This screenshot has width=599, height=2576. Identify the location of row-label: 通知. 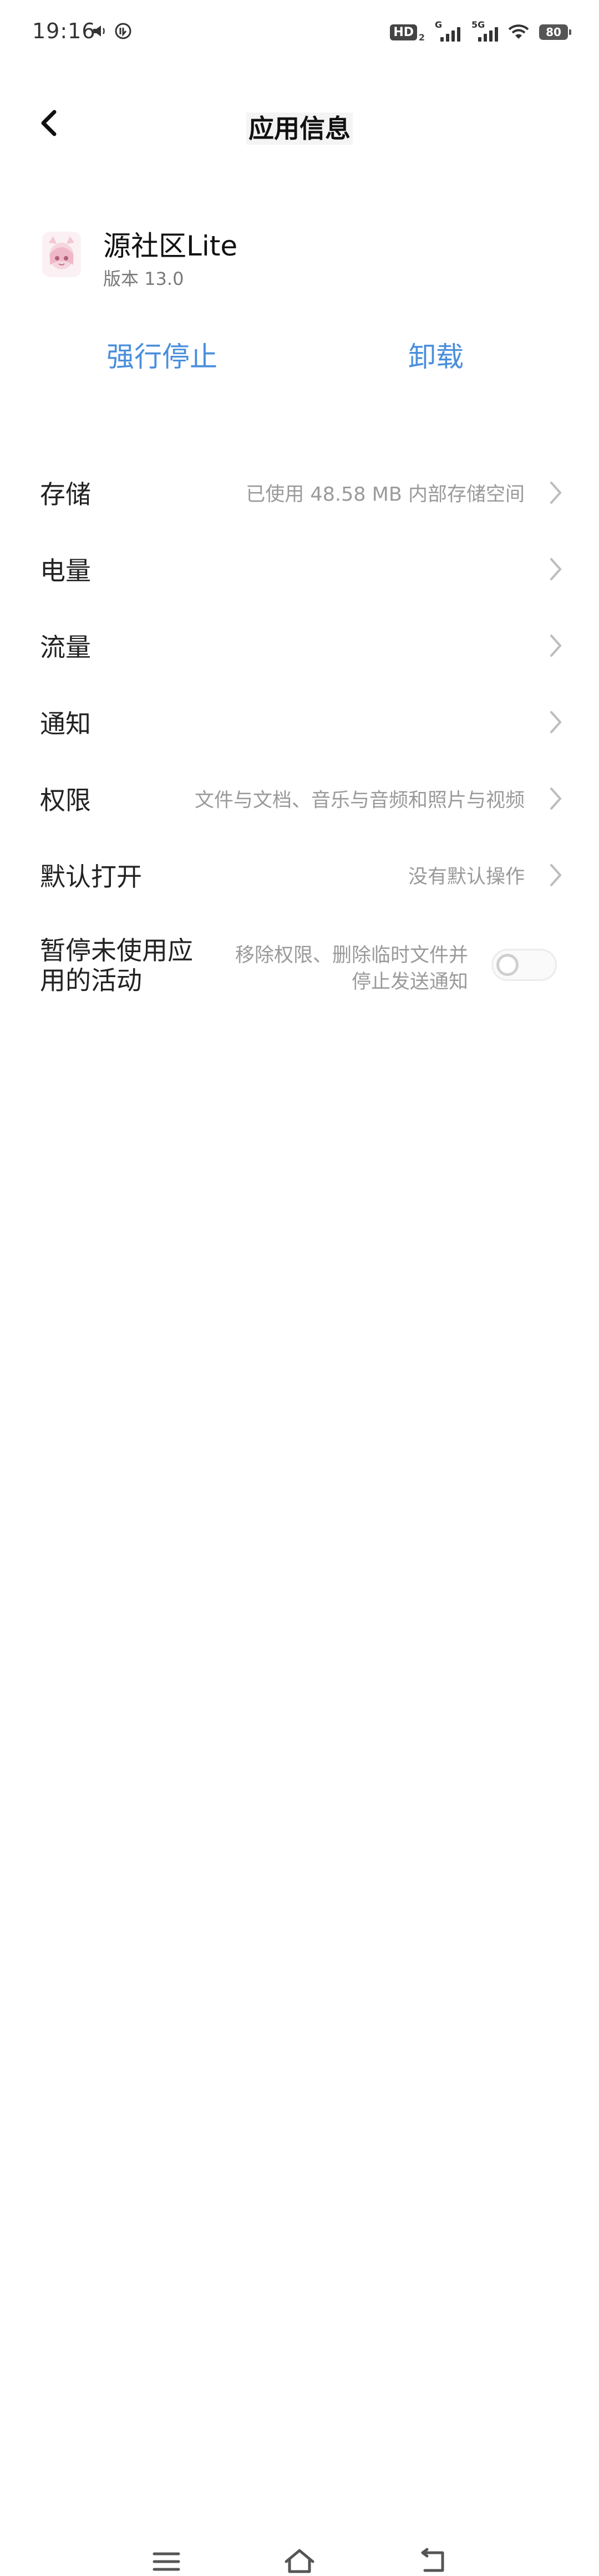
(65, 724).